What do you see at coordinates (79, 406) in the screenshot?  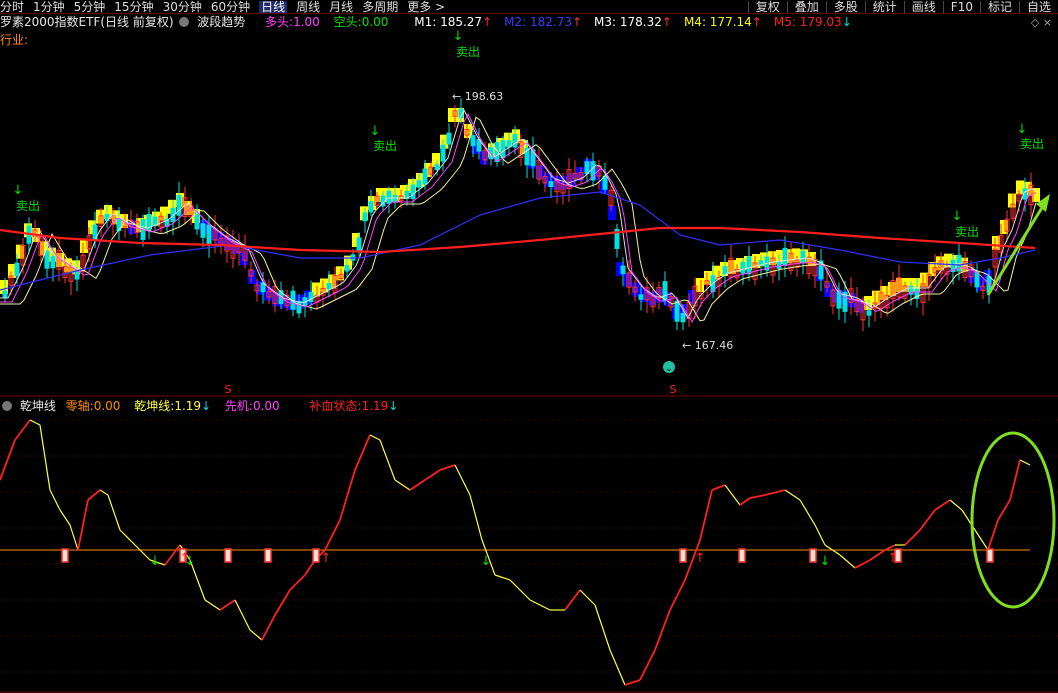 I see `zero-label: 零轴:` at bounding box center [79, 406].